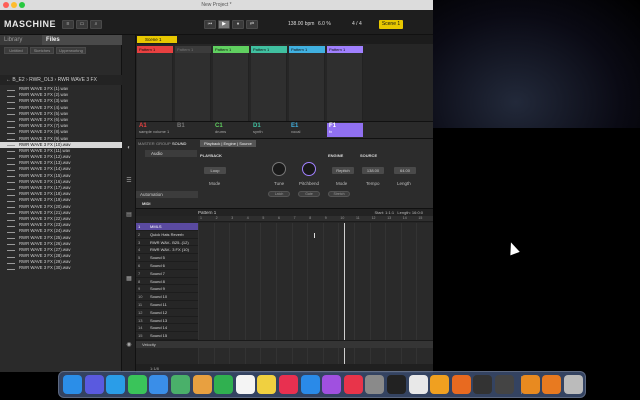 The width and height of the screenshot is (640, 400). I want to click on pad-row: 10 Sound 10, so click(167, 297).